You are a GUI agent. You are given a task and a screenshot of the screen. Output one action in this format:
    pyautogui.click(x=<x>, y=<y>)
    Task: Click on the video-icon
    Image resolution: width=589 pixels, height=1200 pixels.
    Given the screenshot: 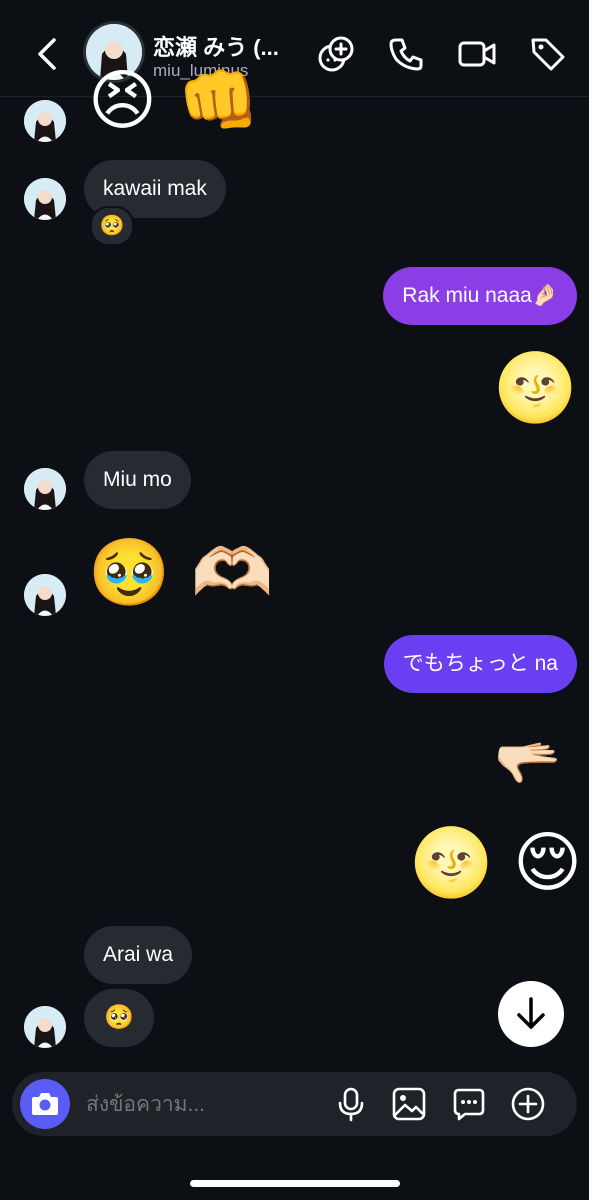 What is the action you would take?
    pyautogui.click(x=477, y=54)
    